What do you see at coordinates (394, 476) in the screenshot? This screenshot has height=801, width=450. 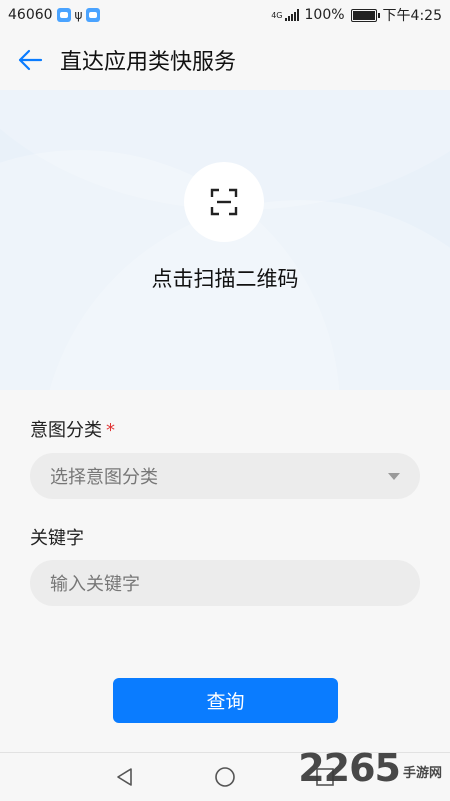 I see `chevron-down-icon` at bounding box center [394, 476].